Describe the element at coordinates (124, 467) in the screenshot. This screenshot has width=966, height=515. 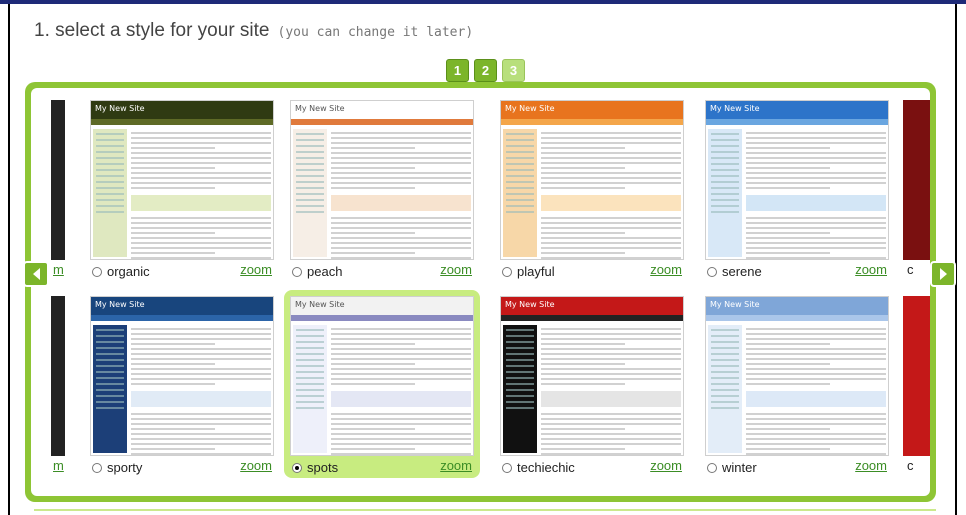
I see `style-name-label: sporty` at that location.